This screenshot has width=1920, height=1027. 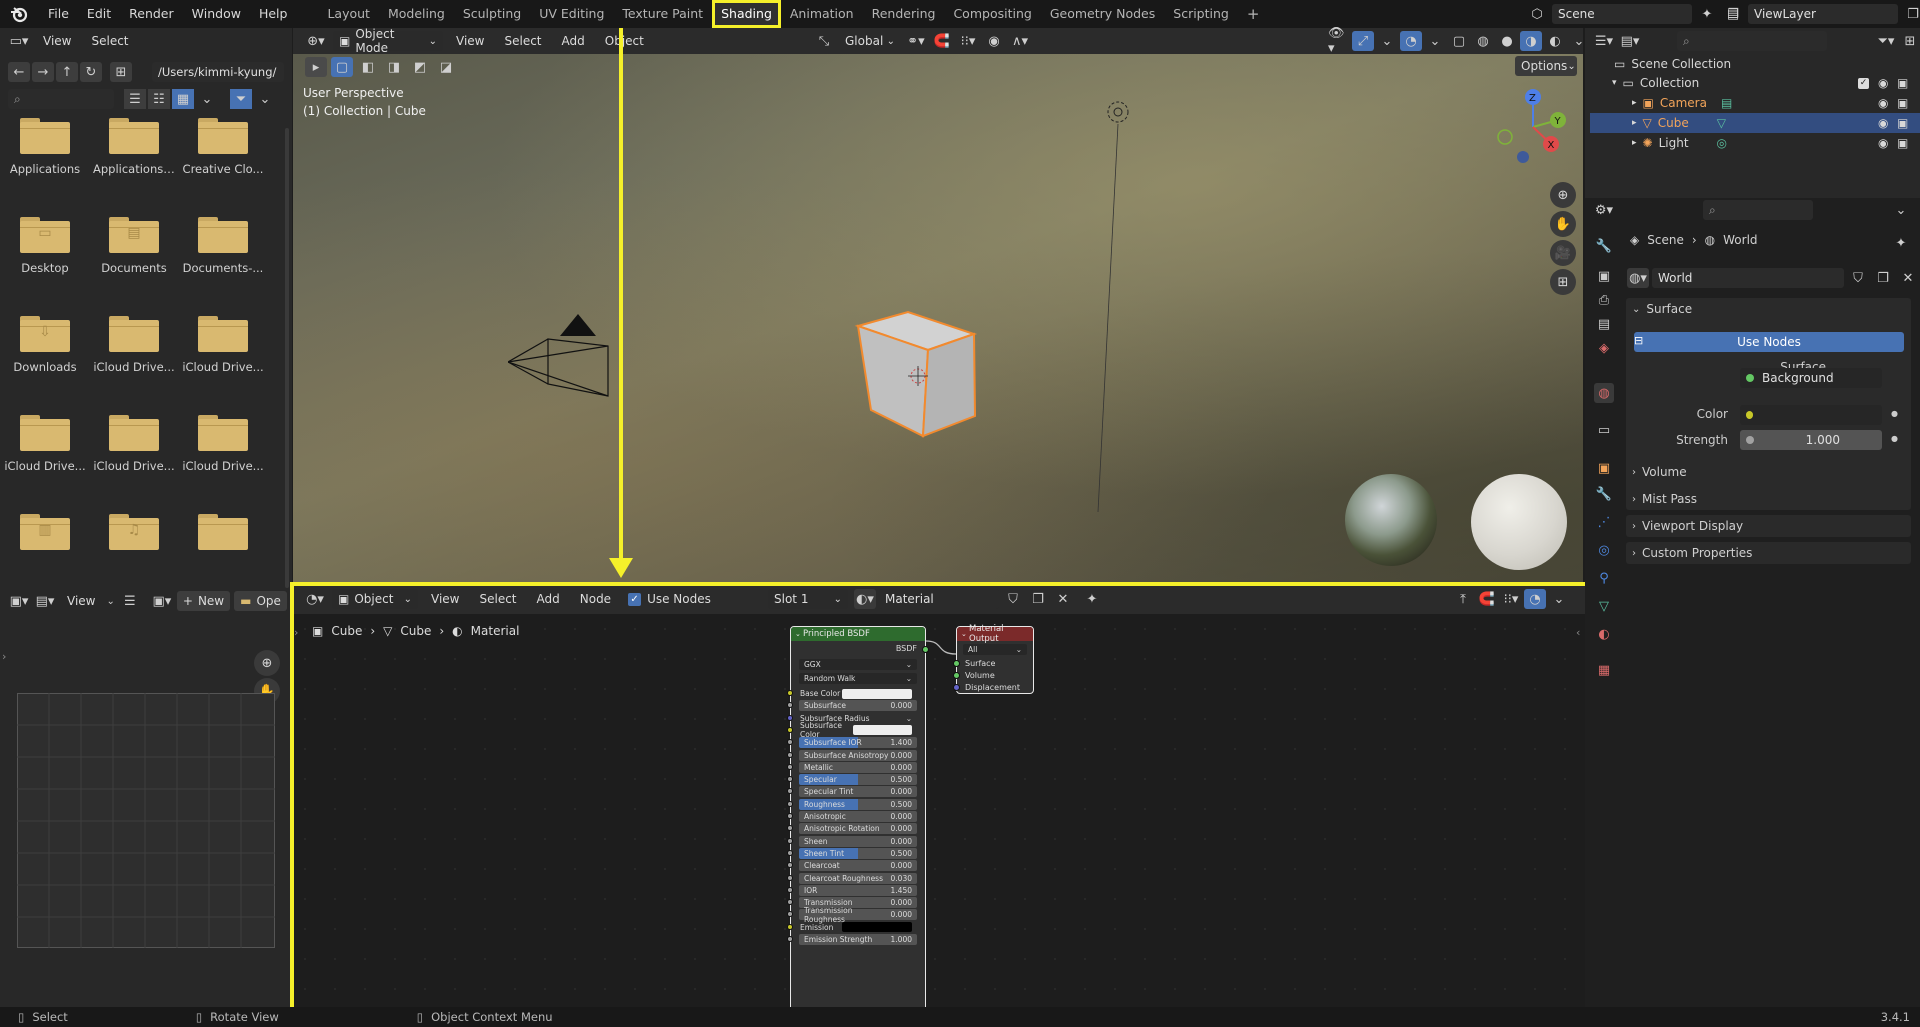 I want to click on outliner-scene-collection: ▭ Scene Collection, so click(x=1755, y=64).